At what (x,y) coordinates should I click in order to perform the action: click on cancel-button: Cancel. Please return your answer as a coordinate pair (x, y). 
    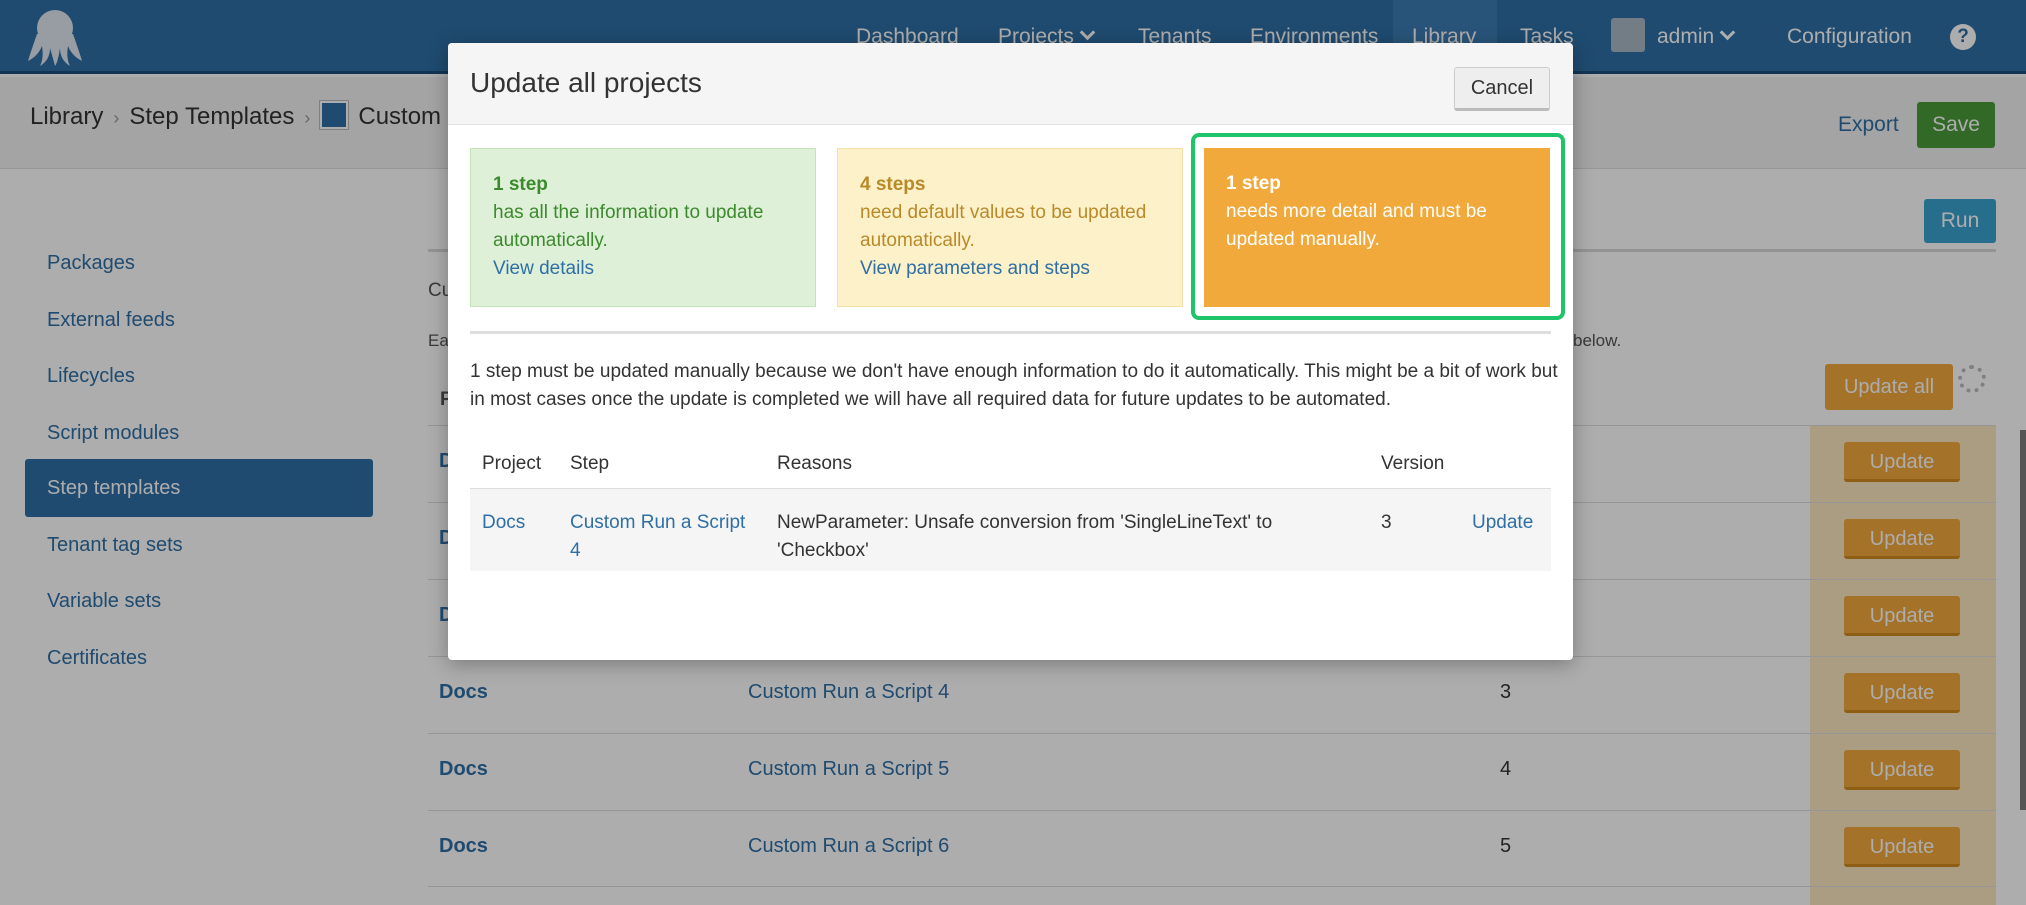
    Looking at the image, I should click on (1502, 89).